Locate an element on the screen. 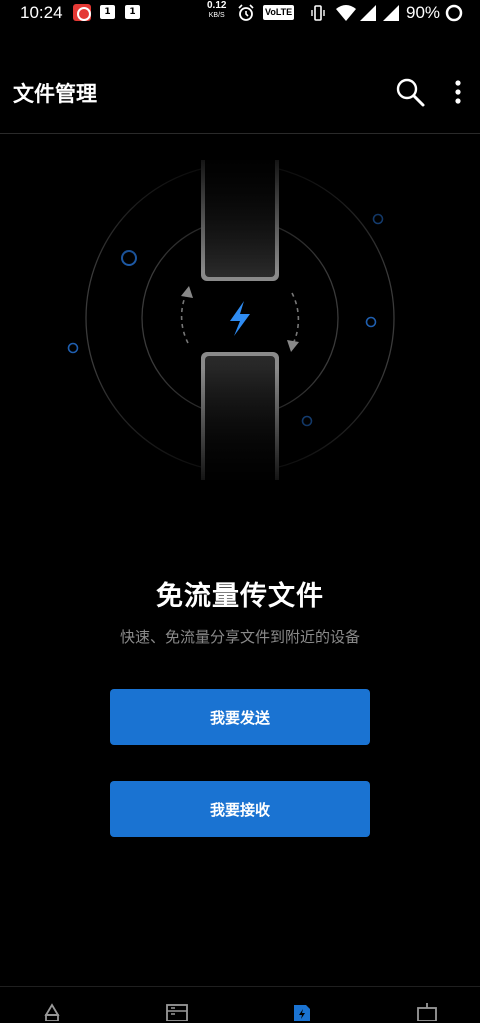  volte-badge: VoLTE is located at coordinates (279, 12).